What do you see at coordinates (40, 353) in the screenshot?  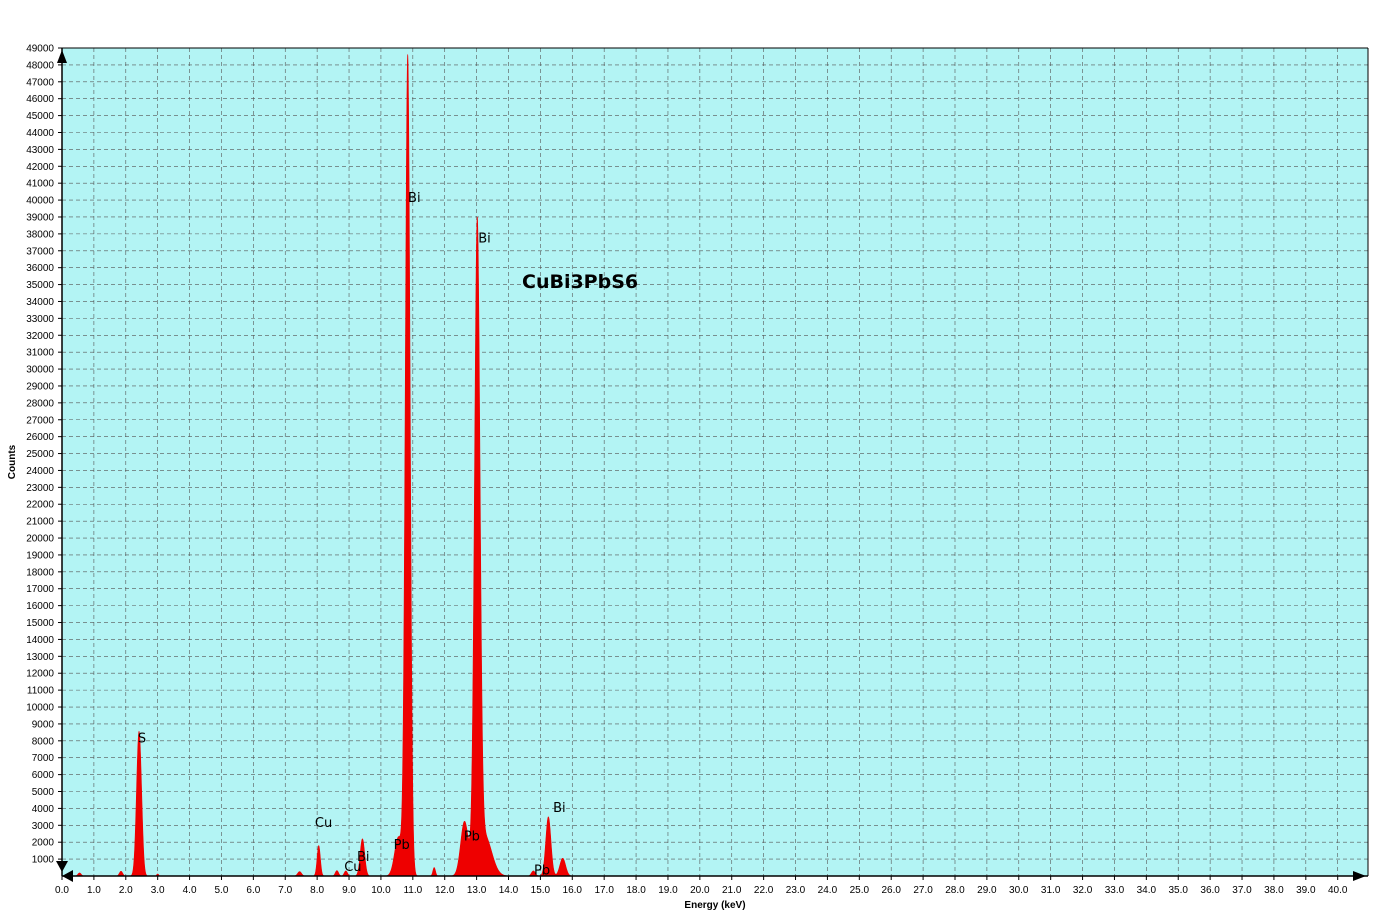 I see `y-tick-label: 31000` at bounding box center [40, 353].